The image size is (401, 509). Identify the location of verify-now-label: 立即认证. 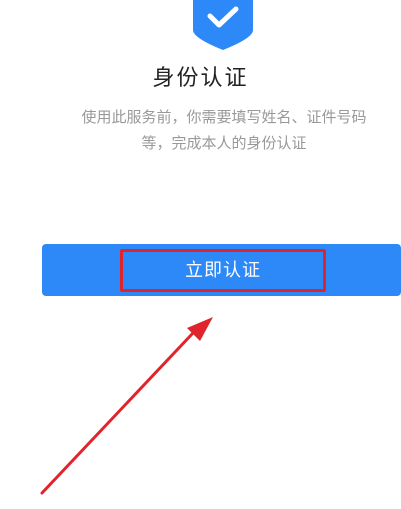
(223, 270).